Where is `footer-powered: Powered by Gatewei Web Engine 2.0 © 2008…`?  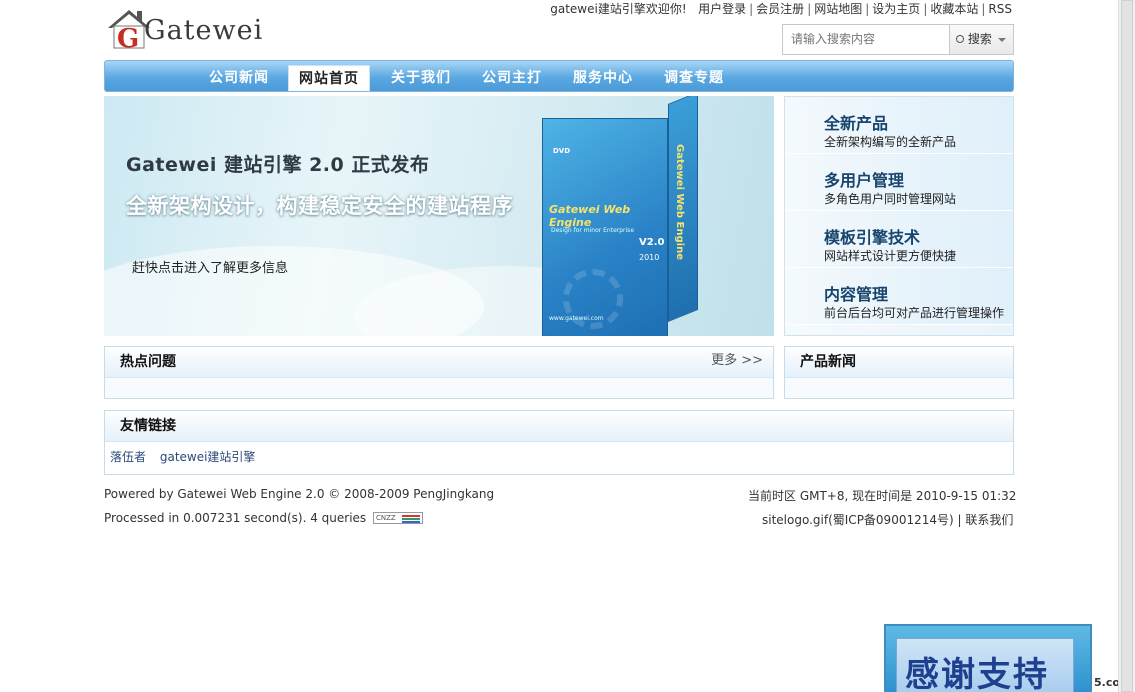 footer-powered: Powered by Gatewei Web Engine 2.0 © 2008… is located at coordinates (299, 494).